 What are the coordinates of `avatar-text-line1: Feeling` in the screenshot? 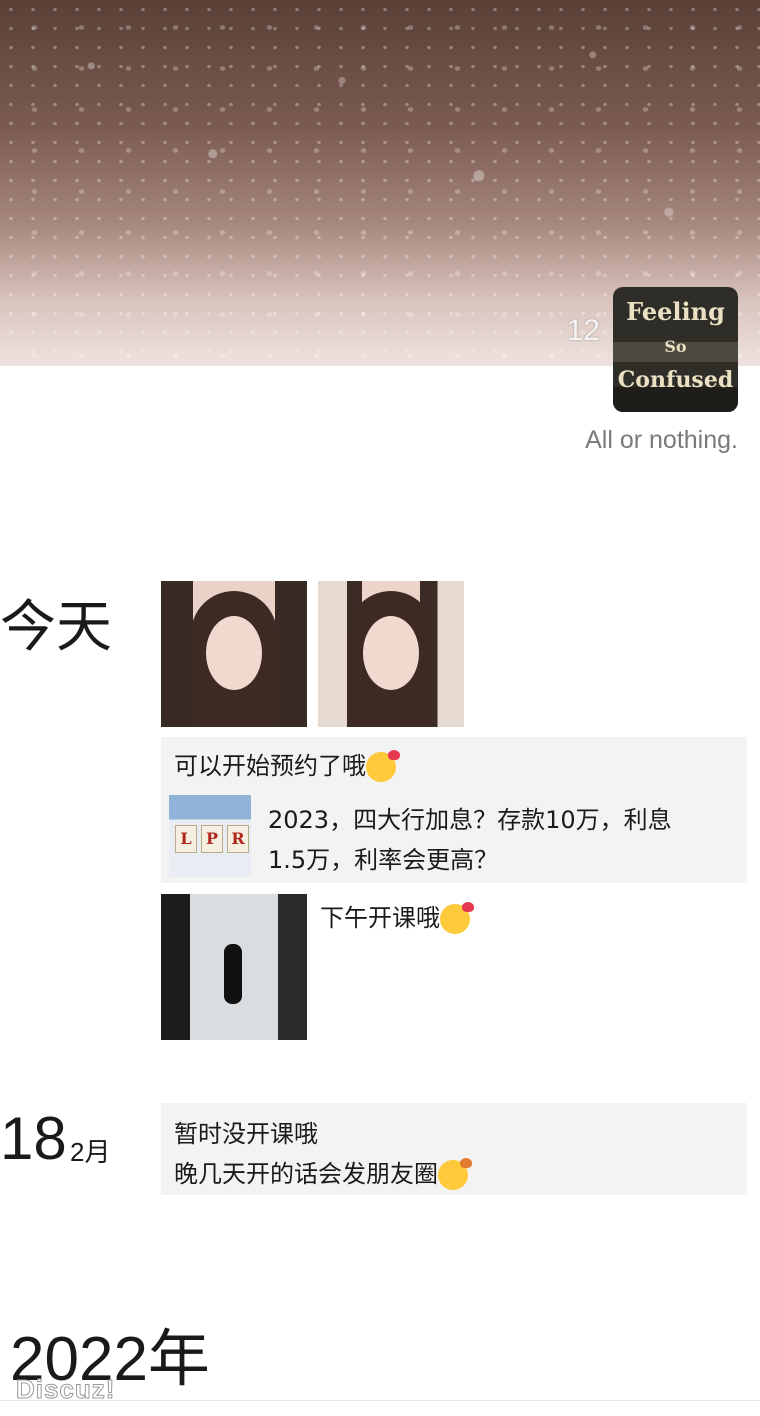 It's located at (675, 311).